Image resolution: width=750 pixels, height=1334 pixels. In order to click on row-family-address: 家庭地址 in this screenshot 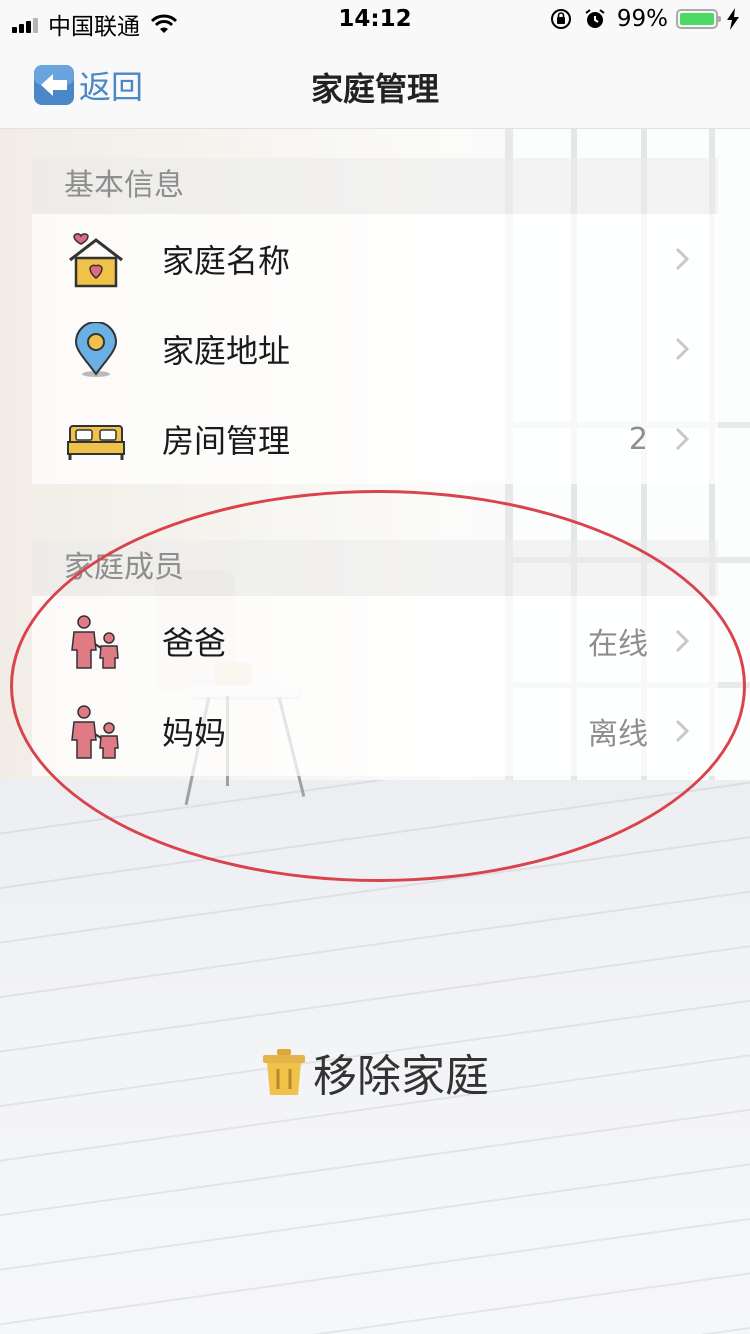, I will do `click(375, 349)`.